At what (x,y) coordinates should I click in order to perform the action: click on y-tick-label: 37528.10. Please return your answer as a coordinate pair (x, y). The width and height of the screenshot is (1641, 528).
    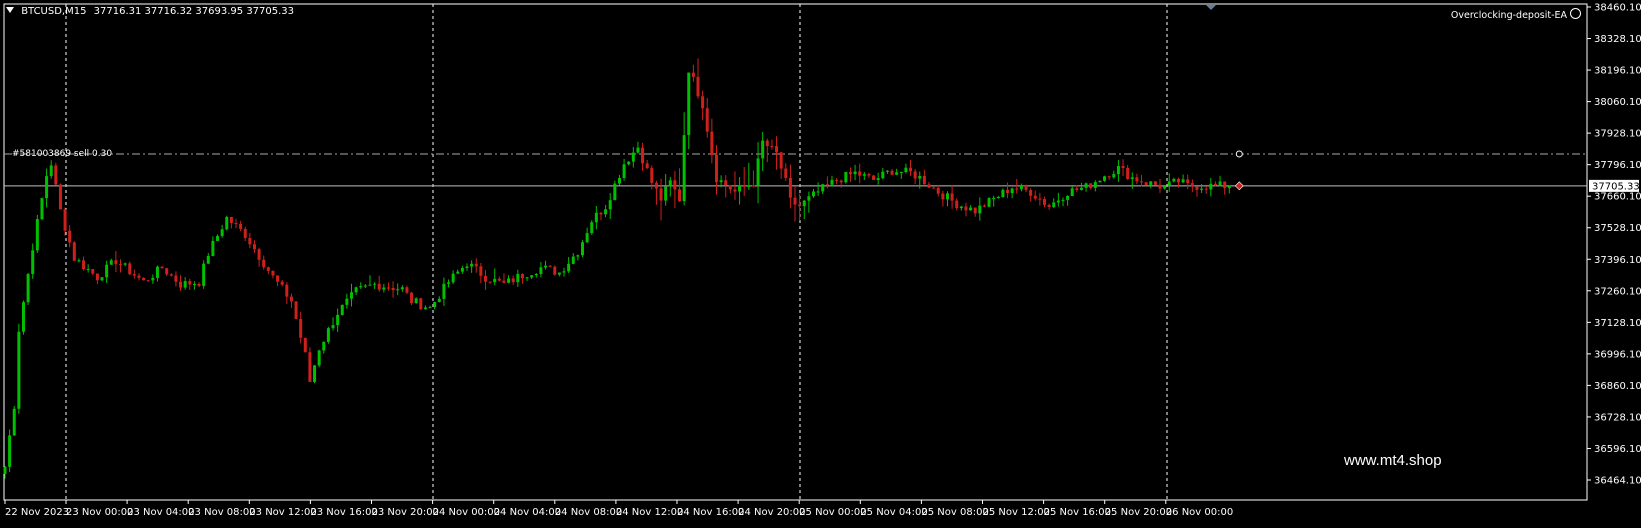
    Looking at the image, I should click on (1617, 228).